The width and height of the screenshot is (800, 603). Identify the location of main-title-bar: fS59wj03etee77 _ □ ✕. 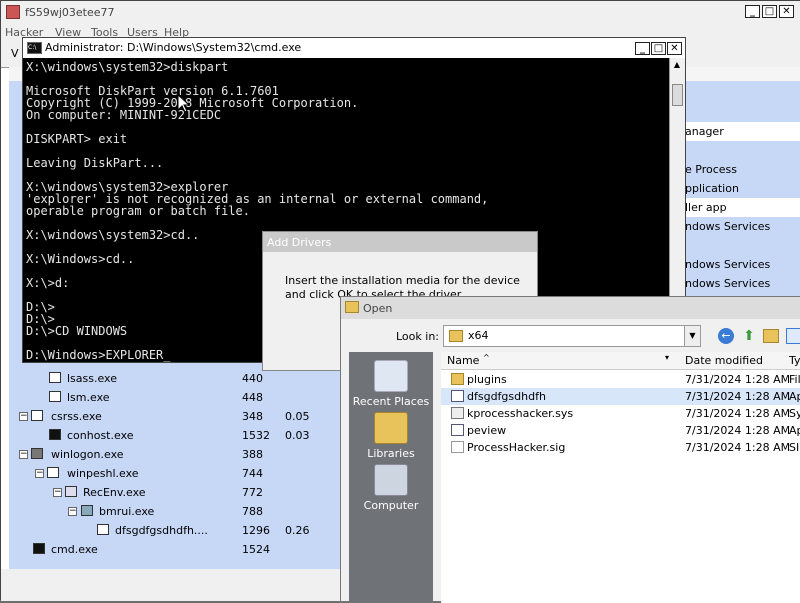
(400, 12).